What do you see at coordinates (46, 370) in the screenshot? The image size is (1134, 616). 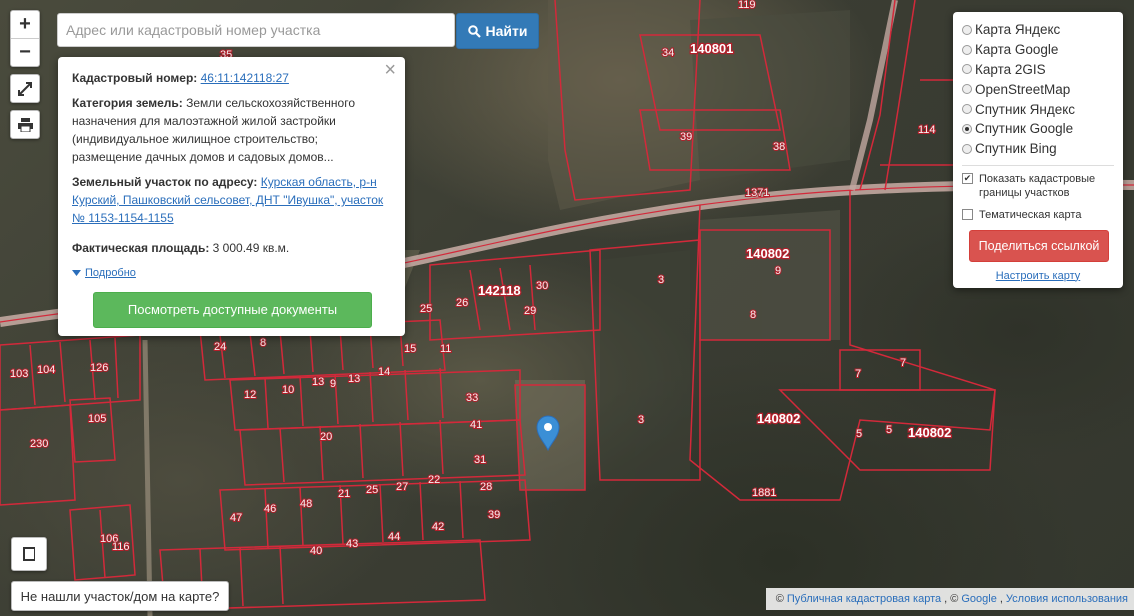 I see `plot-number-label: 104` at bounding box center [46, 370].